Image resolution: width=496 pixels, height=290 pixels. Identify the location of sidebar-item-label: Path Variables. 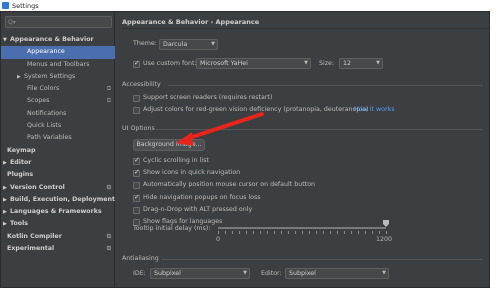
(49, 138).